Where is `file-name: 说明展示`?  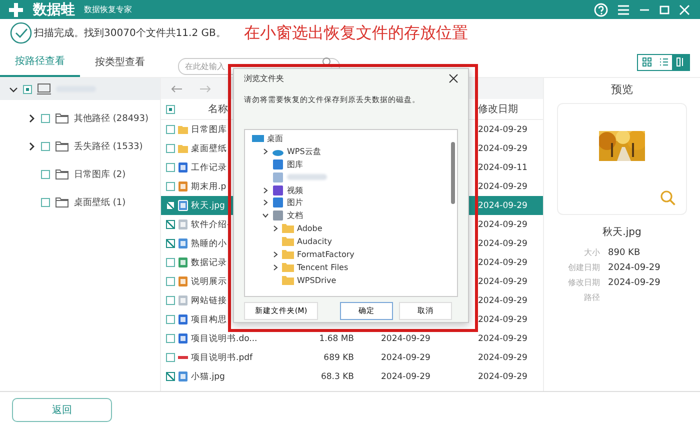
file-name: 说明展示 is located at coordinates (209, 281).